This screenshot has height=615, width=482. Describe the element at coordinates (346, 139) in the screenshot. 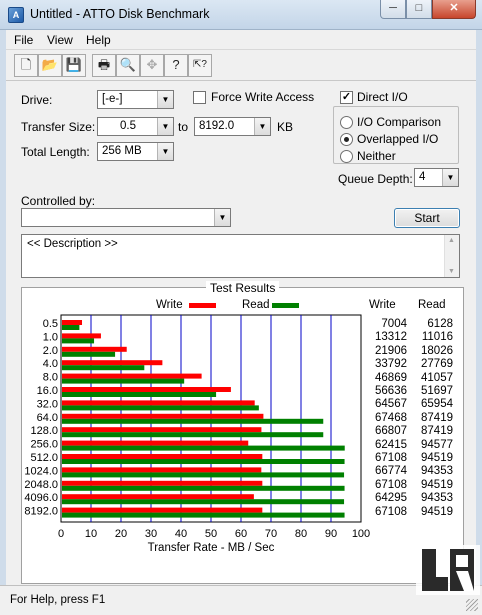

I see `overlapped-io-radio` at that location.